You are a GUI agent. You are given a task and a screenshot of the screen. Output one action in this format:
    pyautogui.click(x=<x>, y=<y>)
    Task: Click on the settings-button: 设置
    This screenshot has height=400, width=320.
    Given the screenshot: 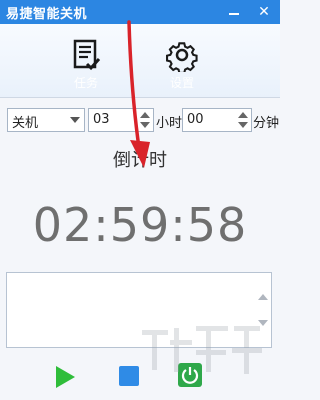 What is the action you would take?
    pyautogui.click(x=182, y=64)
    